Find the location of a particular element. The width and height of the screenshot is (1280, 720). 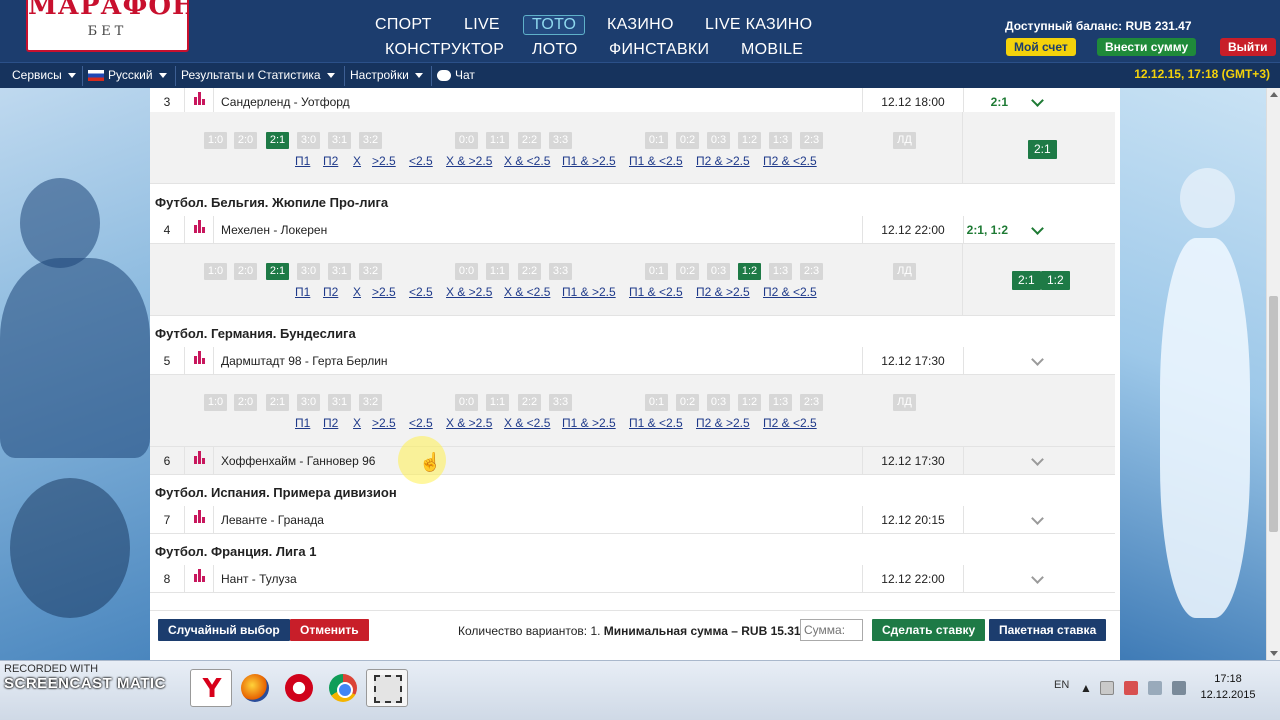

scroll-down-arrow-icon is located at coordinates (1274, 653).